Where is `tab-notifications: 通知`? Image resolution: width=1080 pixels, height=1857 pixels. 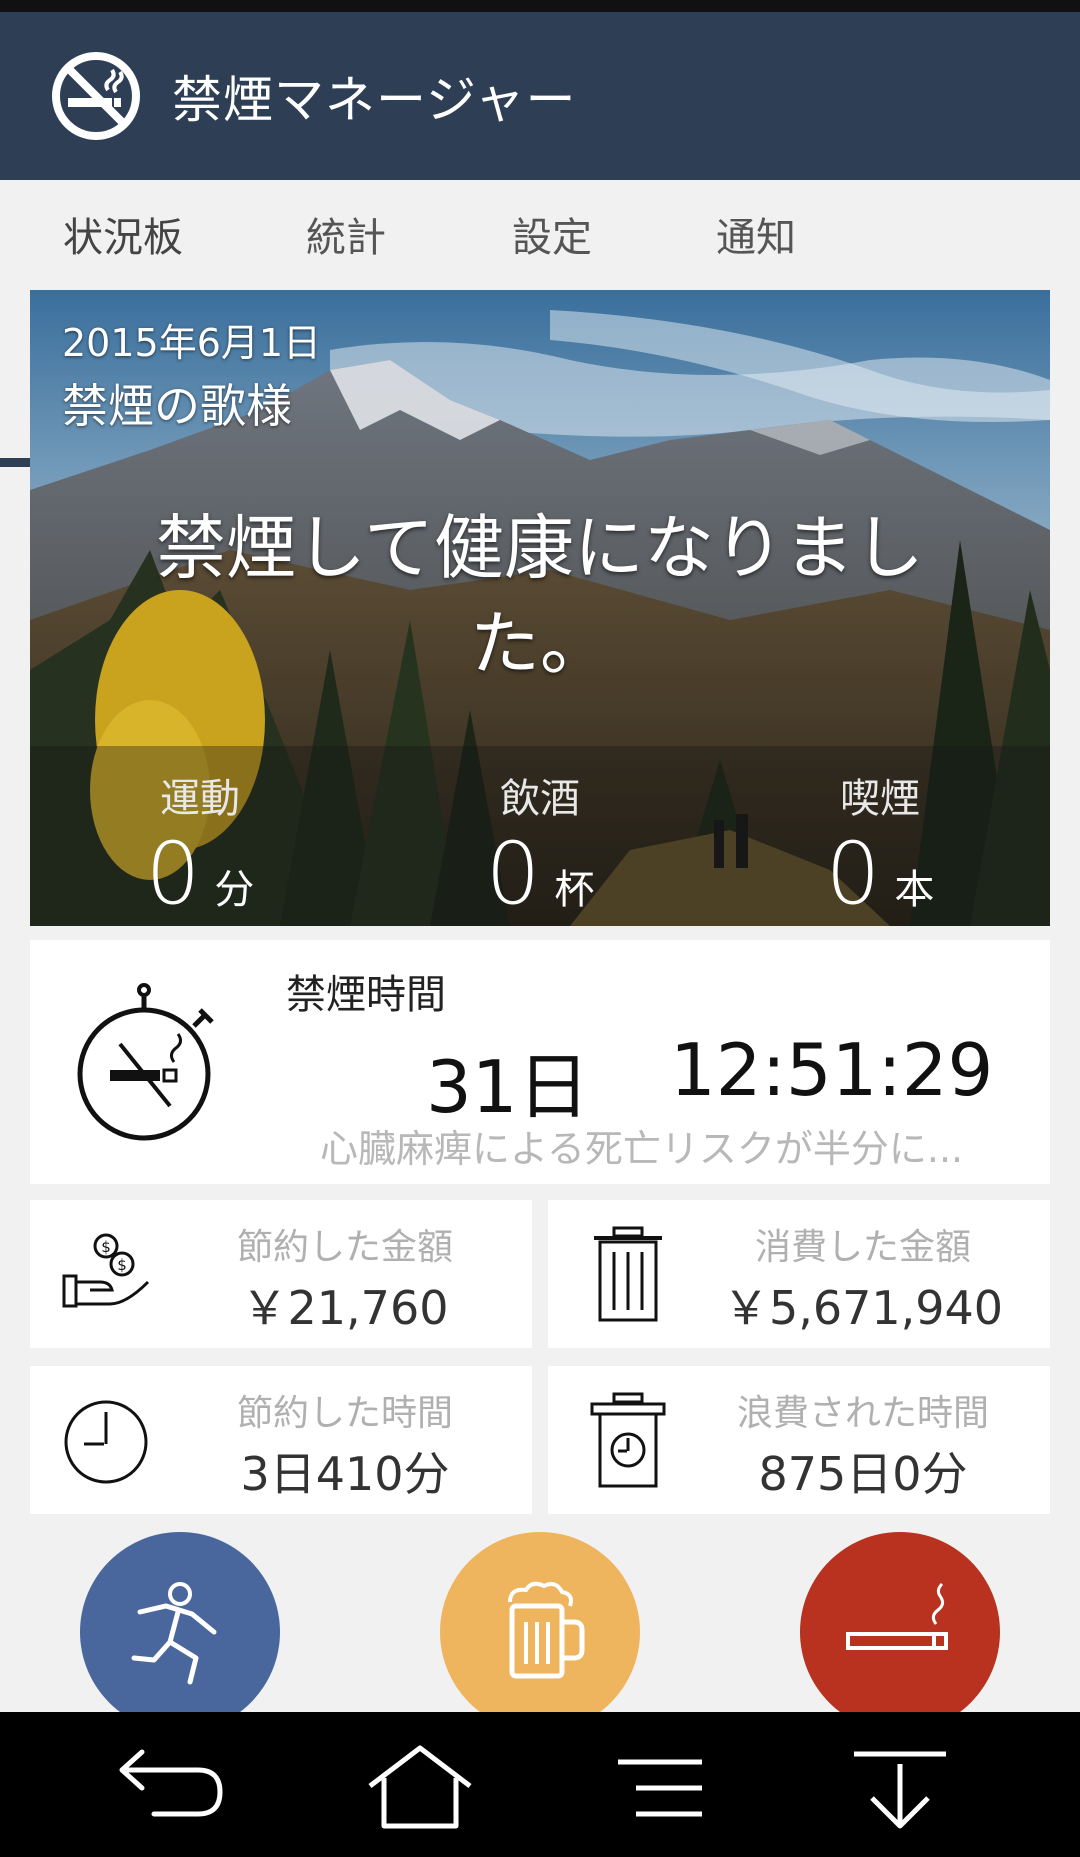
tab-notifications: 通知 is located at coordinates (756, 234).